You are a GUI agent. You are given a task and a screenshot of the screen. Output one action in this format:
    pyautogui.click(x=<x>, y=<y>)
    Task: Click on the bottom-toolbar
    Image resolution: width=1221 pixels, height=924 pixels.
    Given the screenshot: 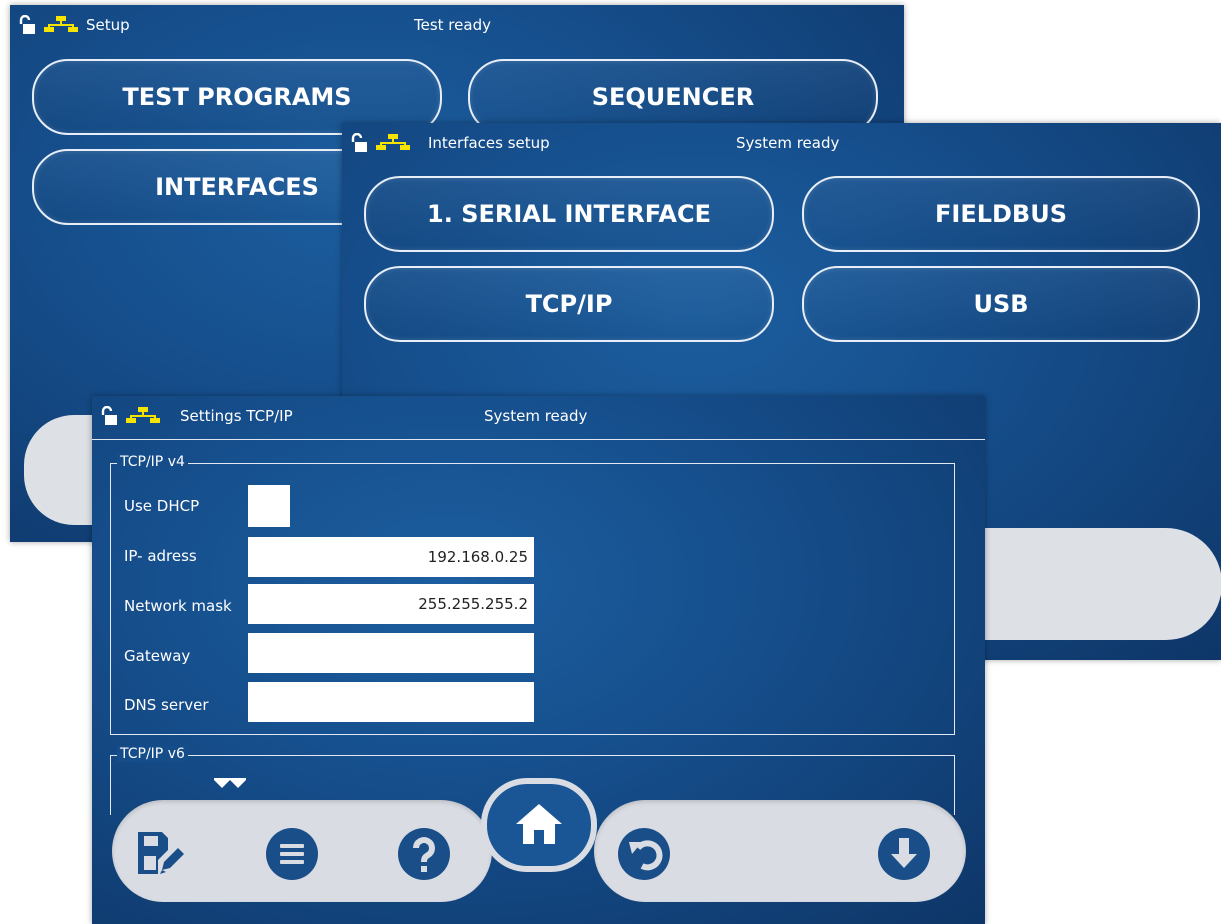 What is the action you would take?
    pyautogui.click(x=538, y=852)
    